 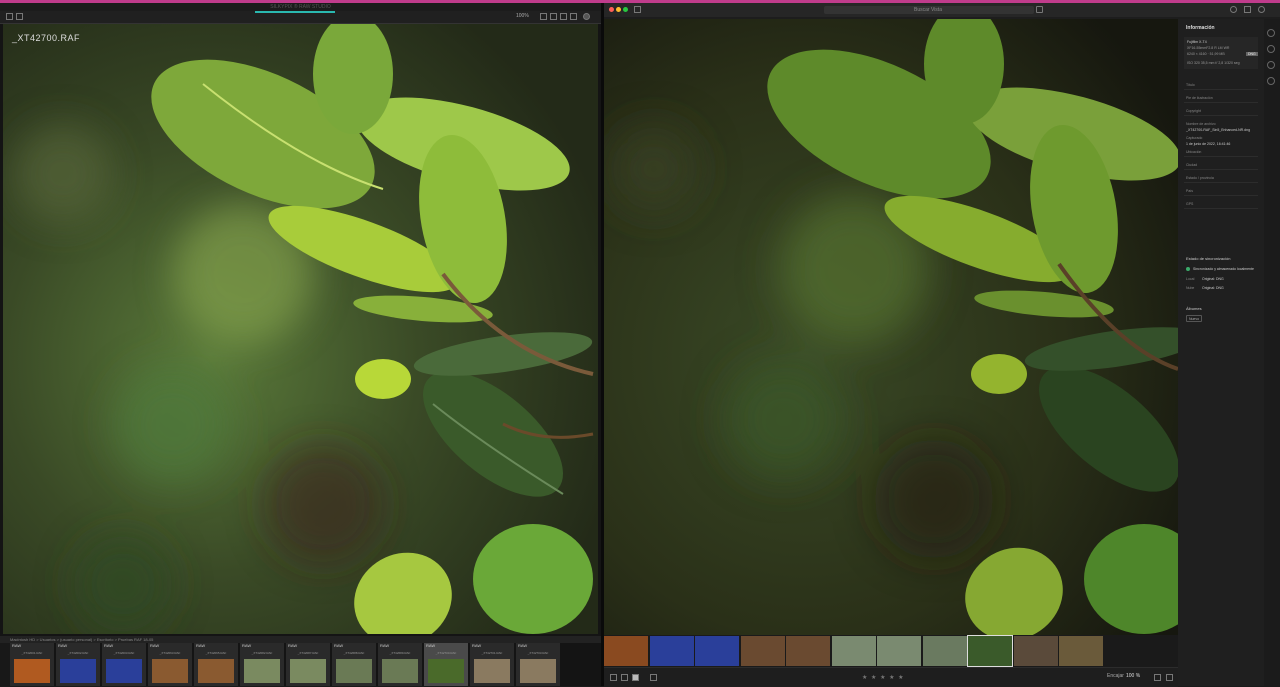 I want to click on right-tool-rail, so click(x=1272, y=352).